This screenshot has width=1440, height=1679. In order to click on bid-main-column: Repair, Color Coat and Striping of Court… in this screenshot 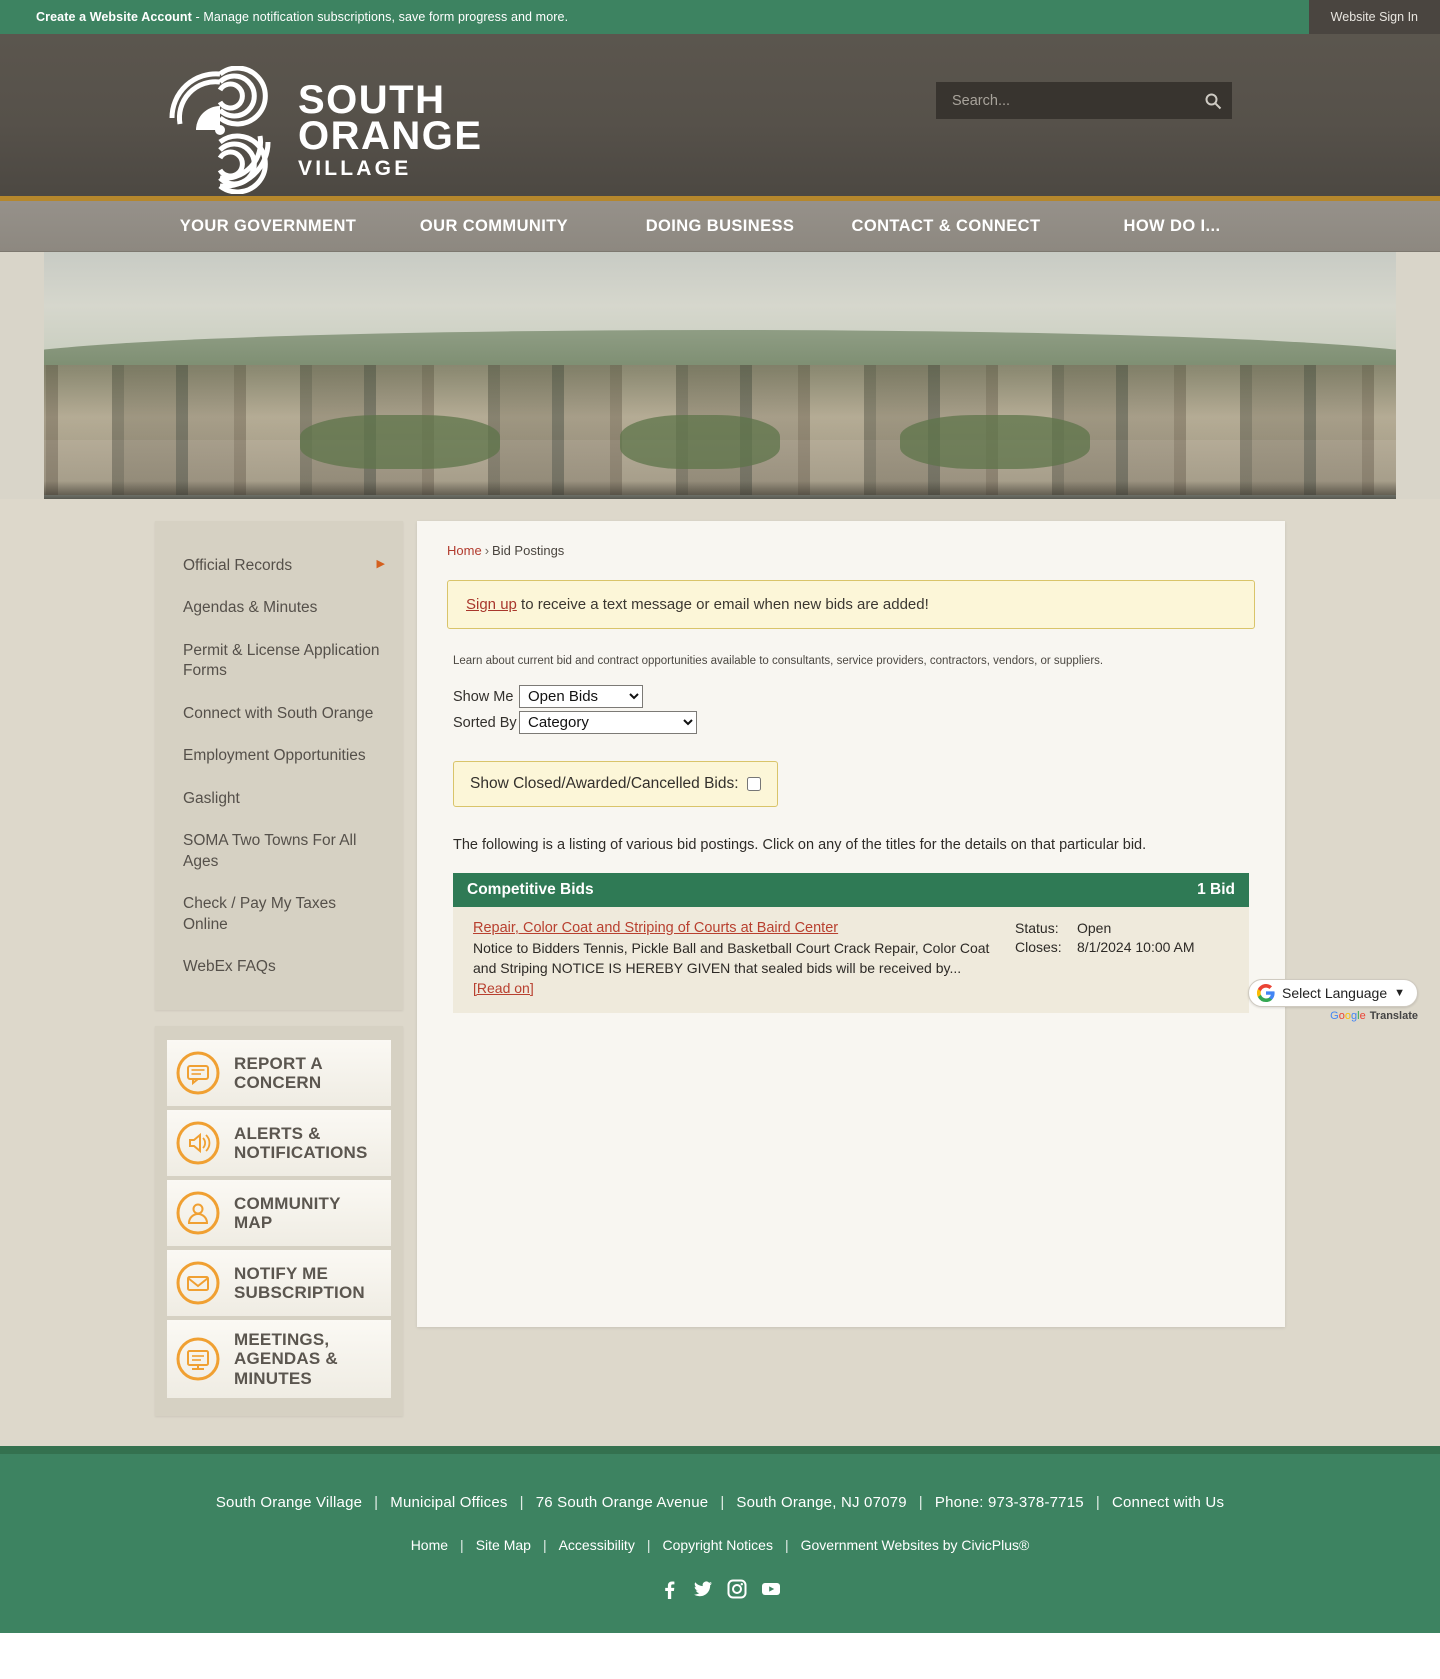, I will do `click(735, 959)`.